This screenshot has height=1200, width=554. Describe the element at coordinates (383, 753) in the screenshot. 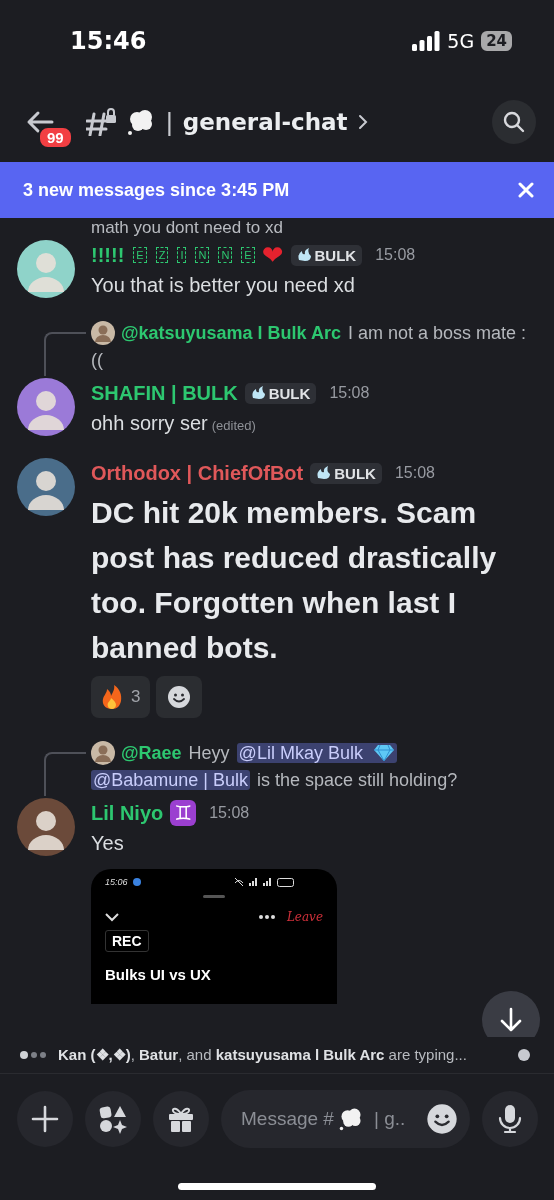

I see `gem-icon` at that location.